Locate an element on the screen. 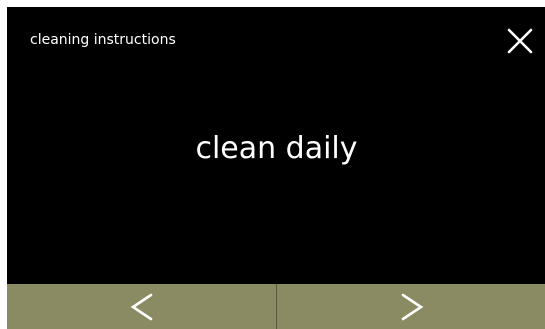  previous-button is located at coordinates (142, 306).